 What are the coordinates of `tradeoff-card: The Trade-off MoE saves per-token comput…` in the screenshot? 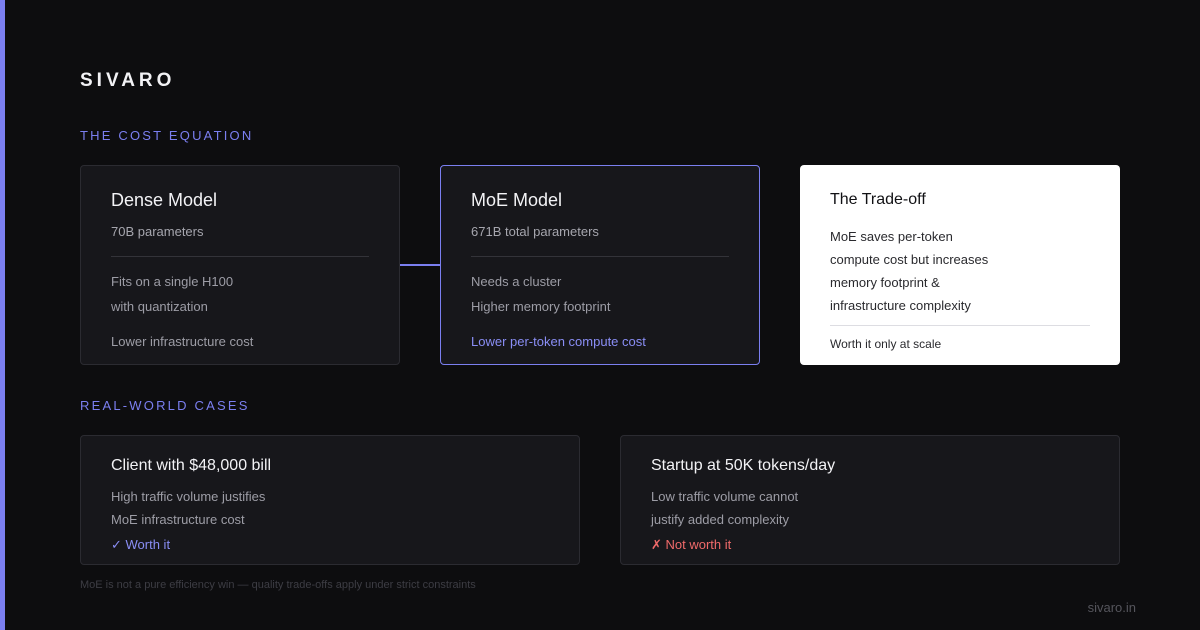 It's located at (960, 265).